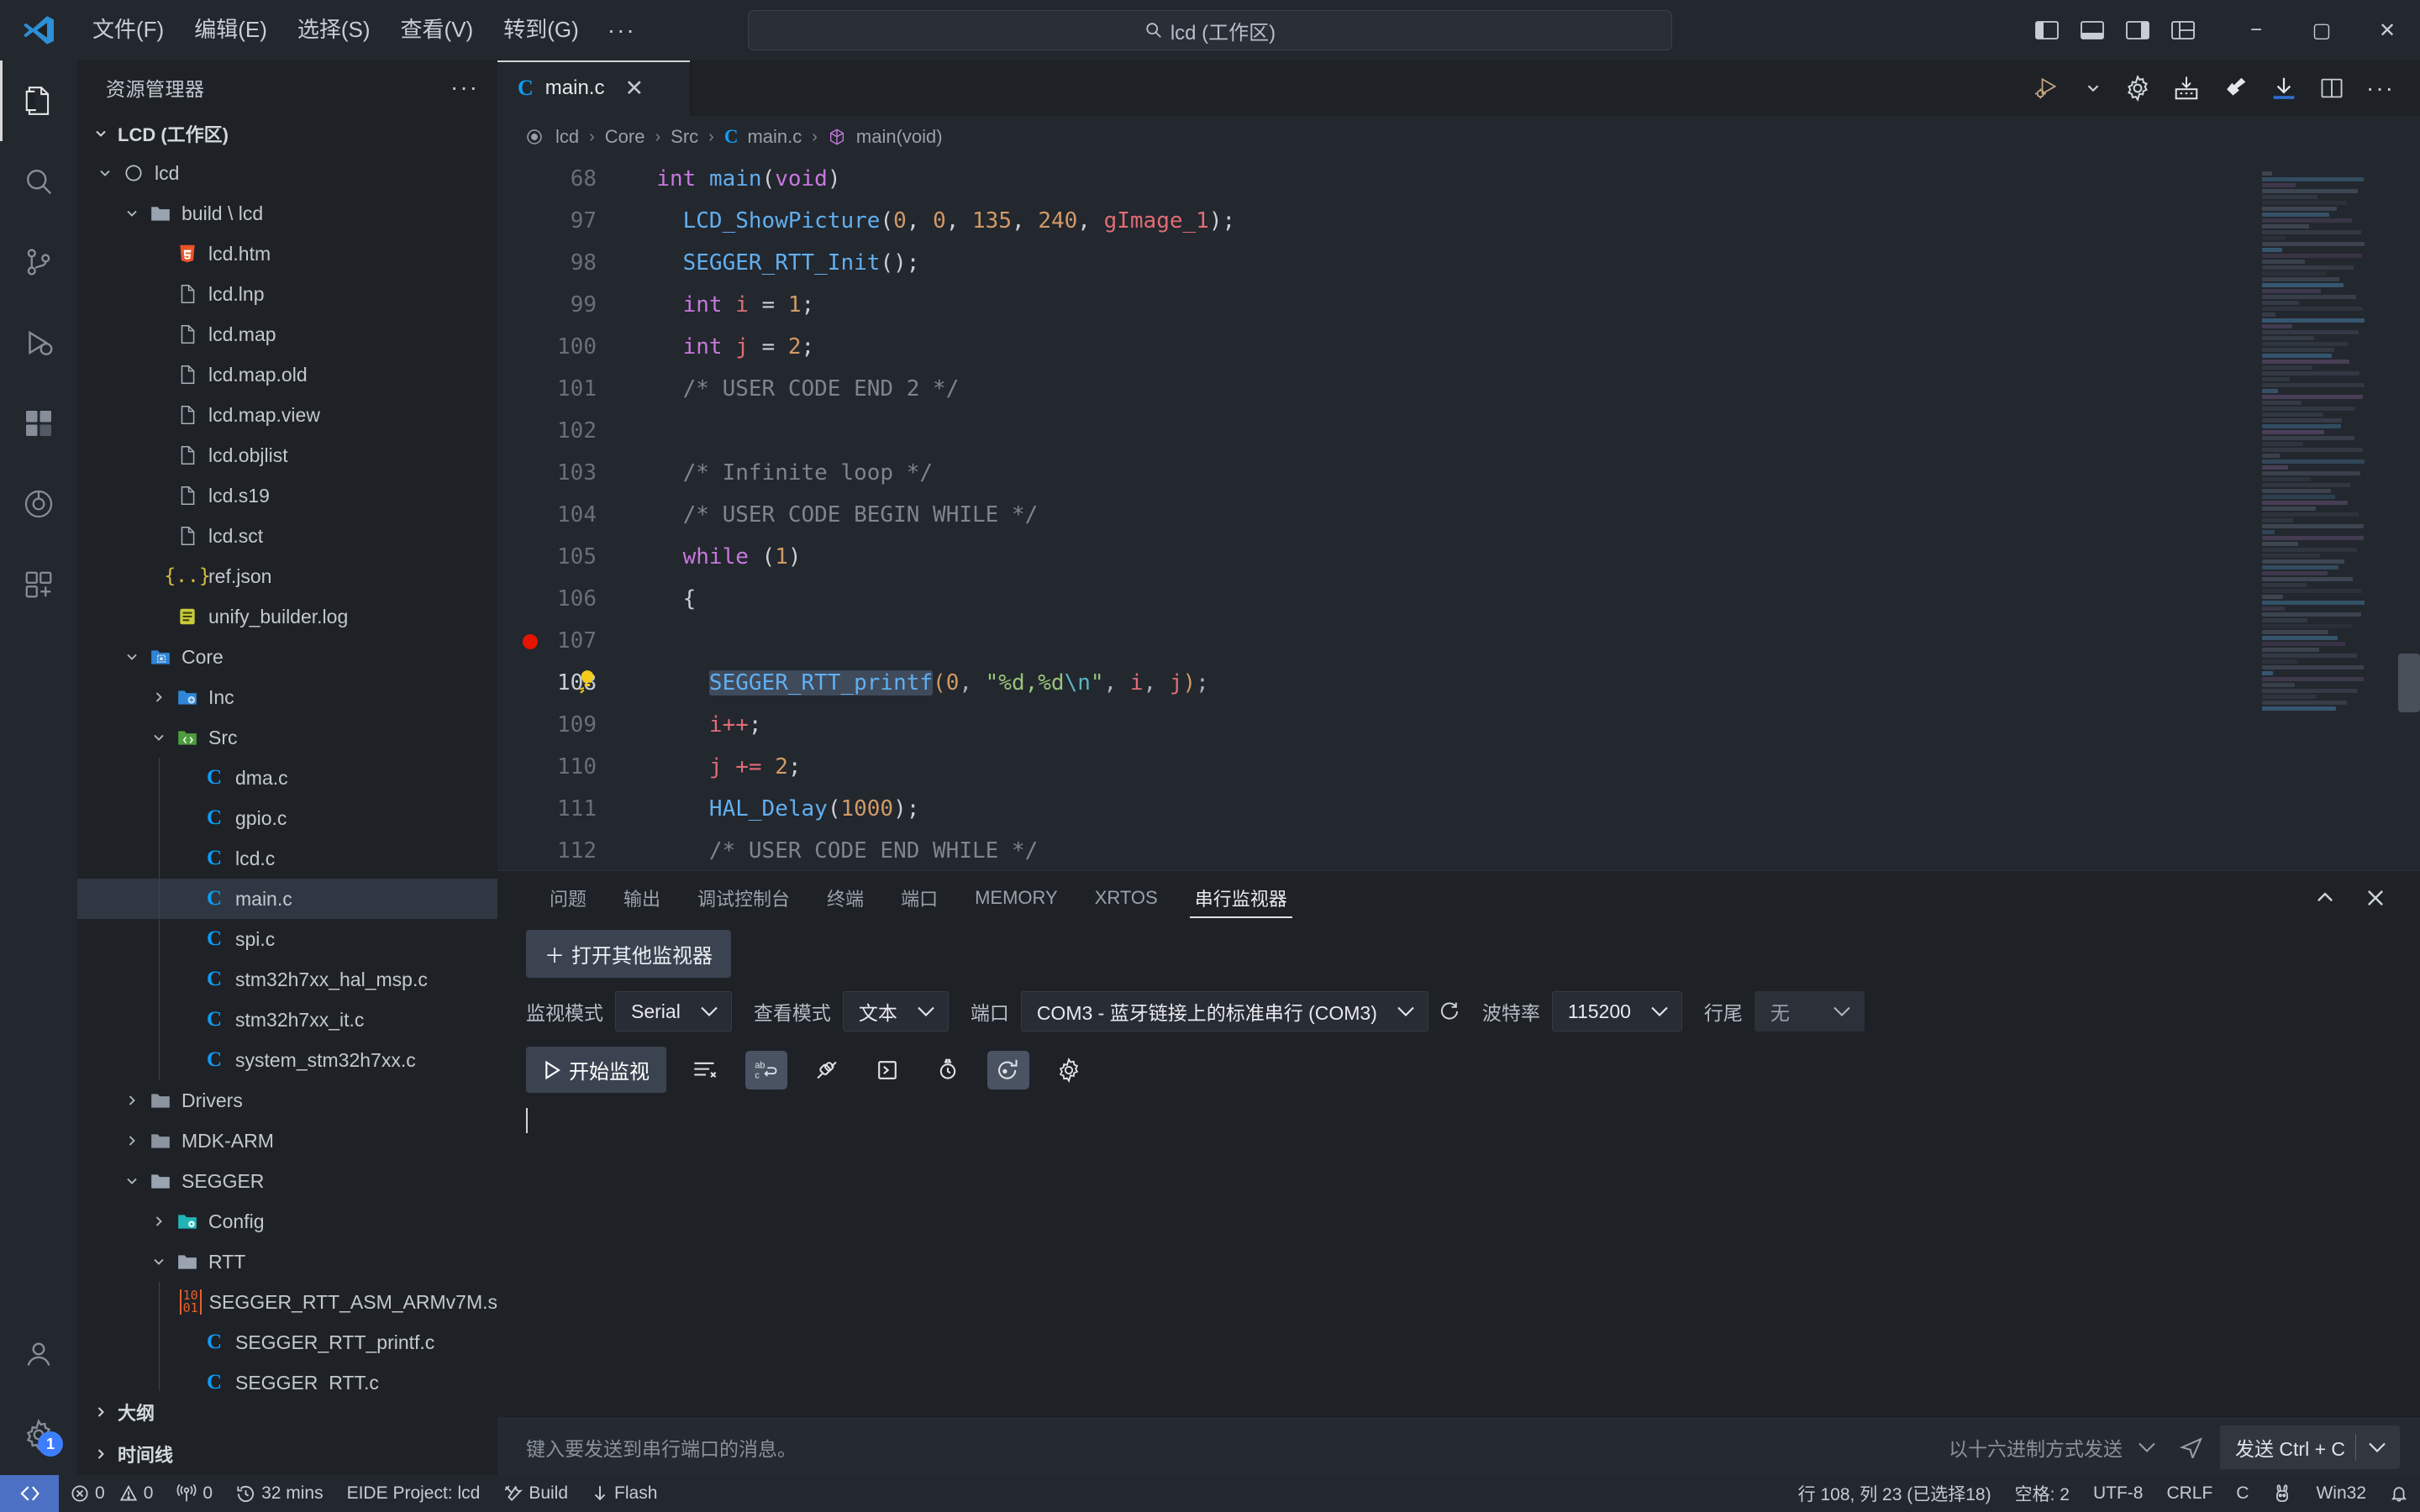 This screenshot has width=2420, height=1512. I want to click on send-icon, so click(2191, 1447).